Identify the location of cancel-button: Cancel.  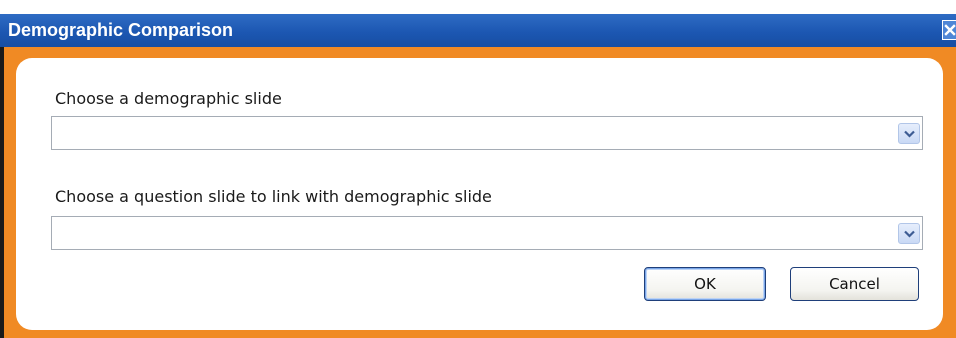
(854, 284).